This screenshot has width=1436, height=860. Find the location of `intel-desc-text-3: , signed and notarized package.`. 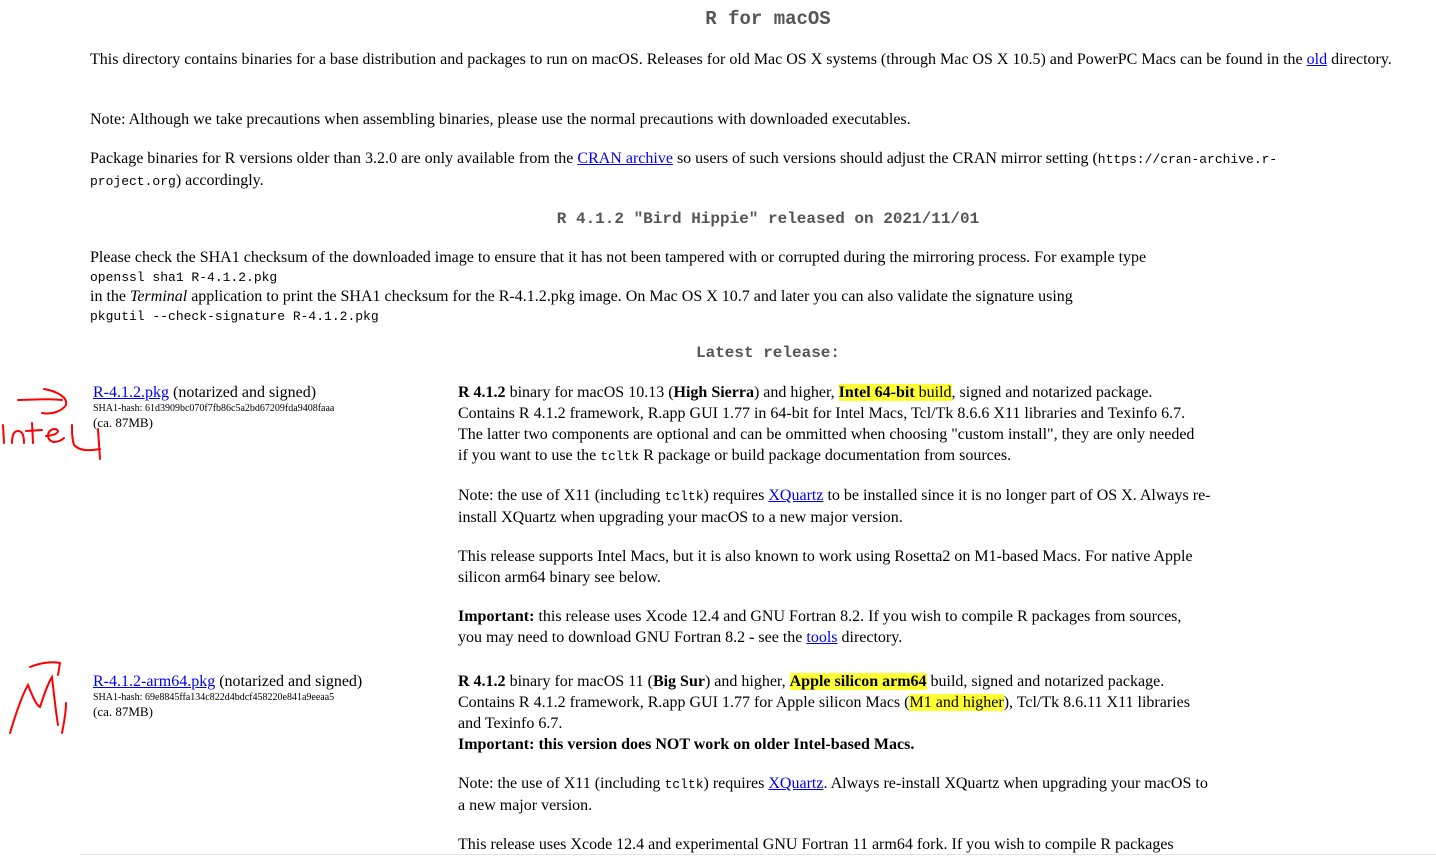

intel-desc-text-3: , signed and notarized package. is located at coordinates (1052, 392).